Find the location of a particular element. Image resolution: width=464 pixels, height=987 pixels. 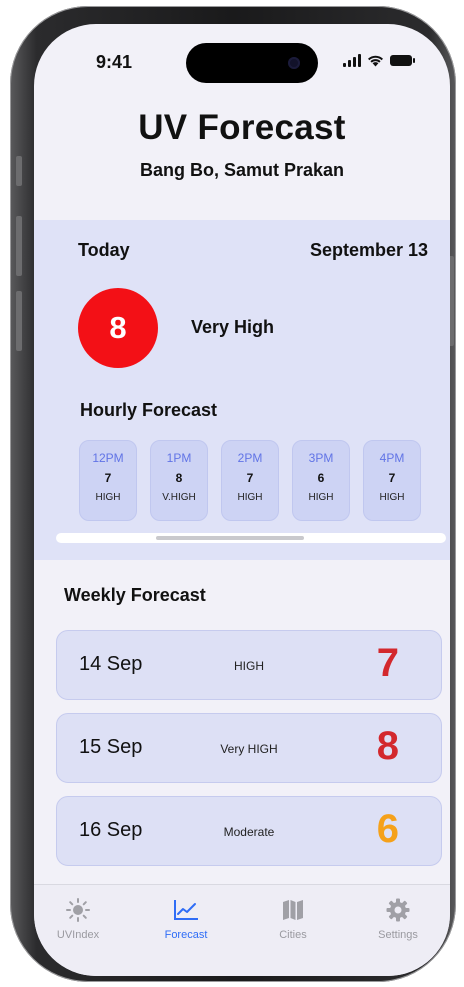

hourly-card: 1PM 8 V.HIGH is located at coordinates (179, 480).